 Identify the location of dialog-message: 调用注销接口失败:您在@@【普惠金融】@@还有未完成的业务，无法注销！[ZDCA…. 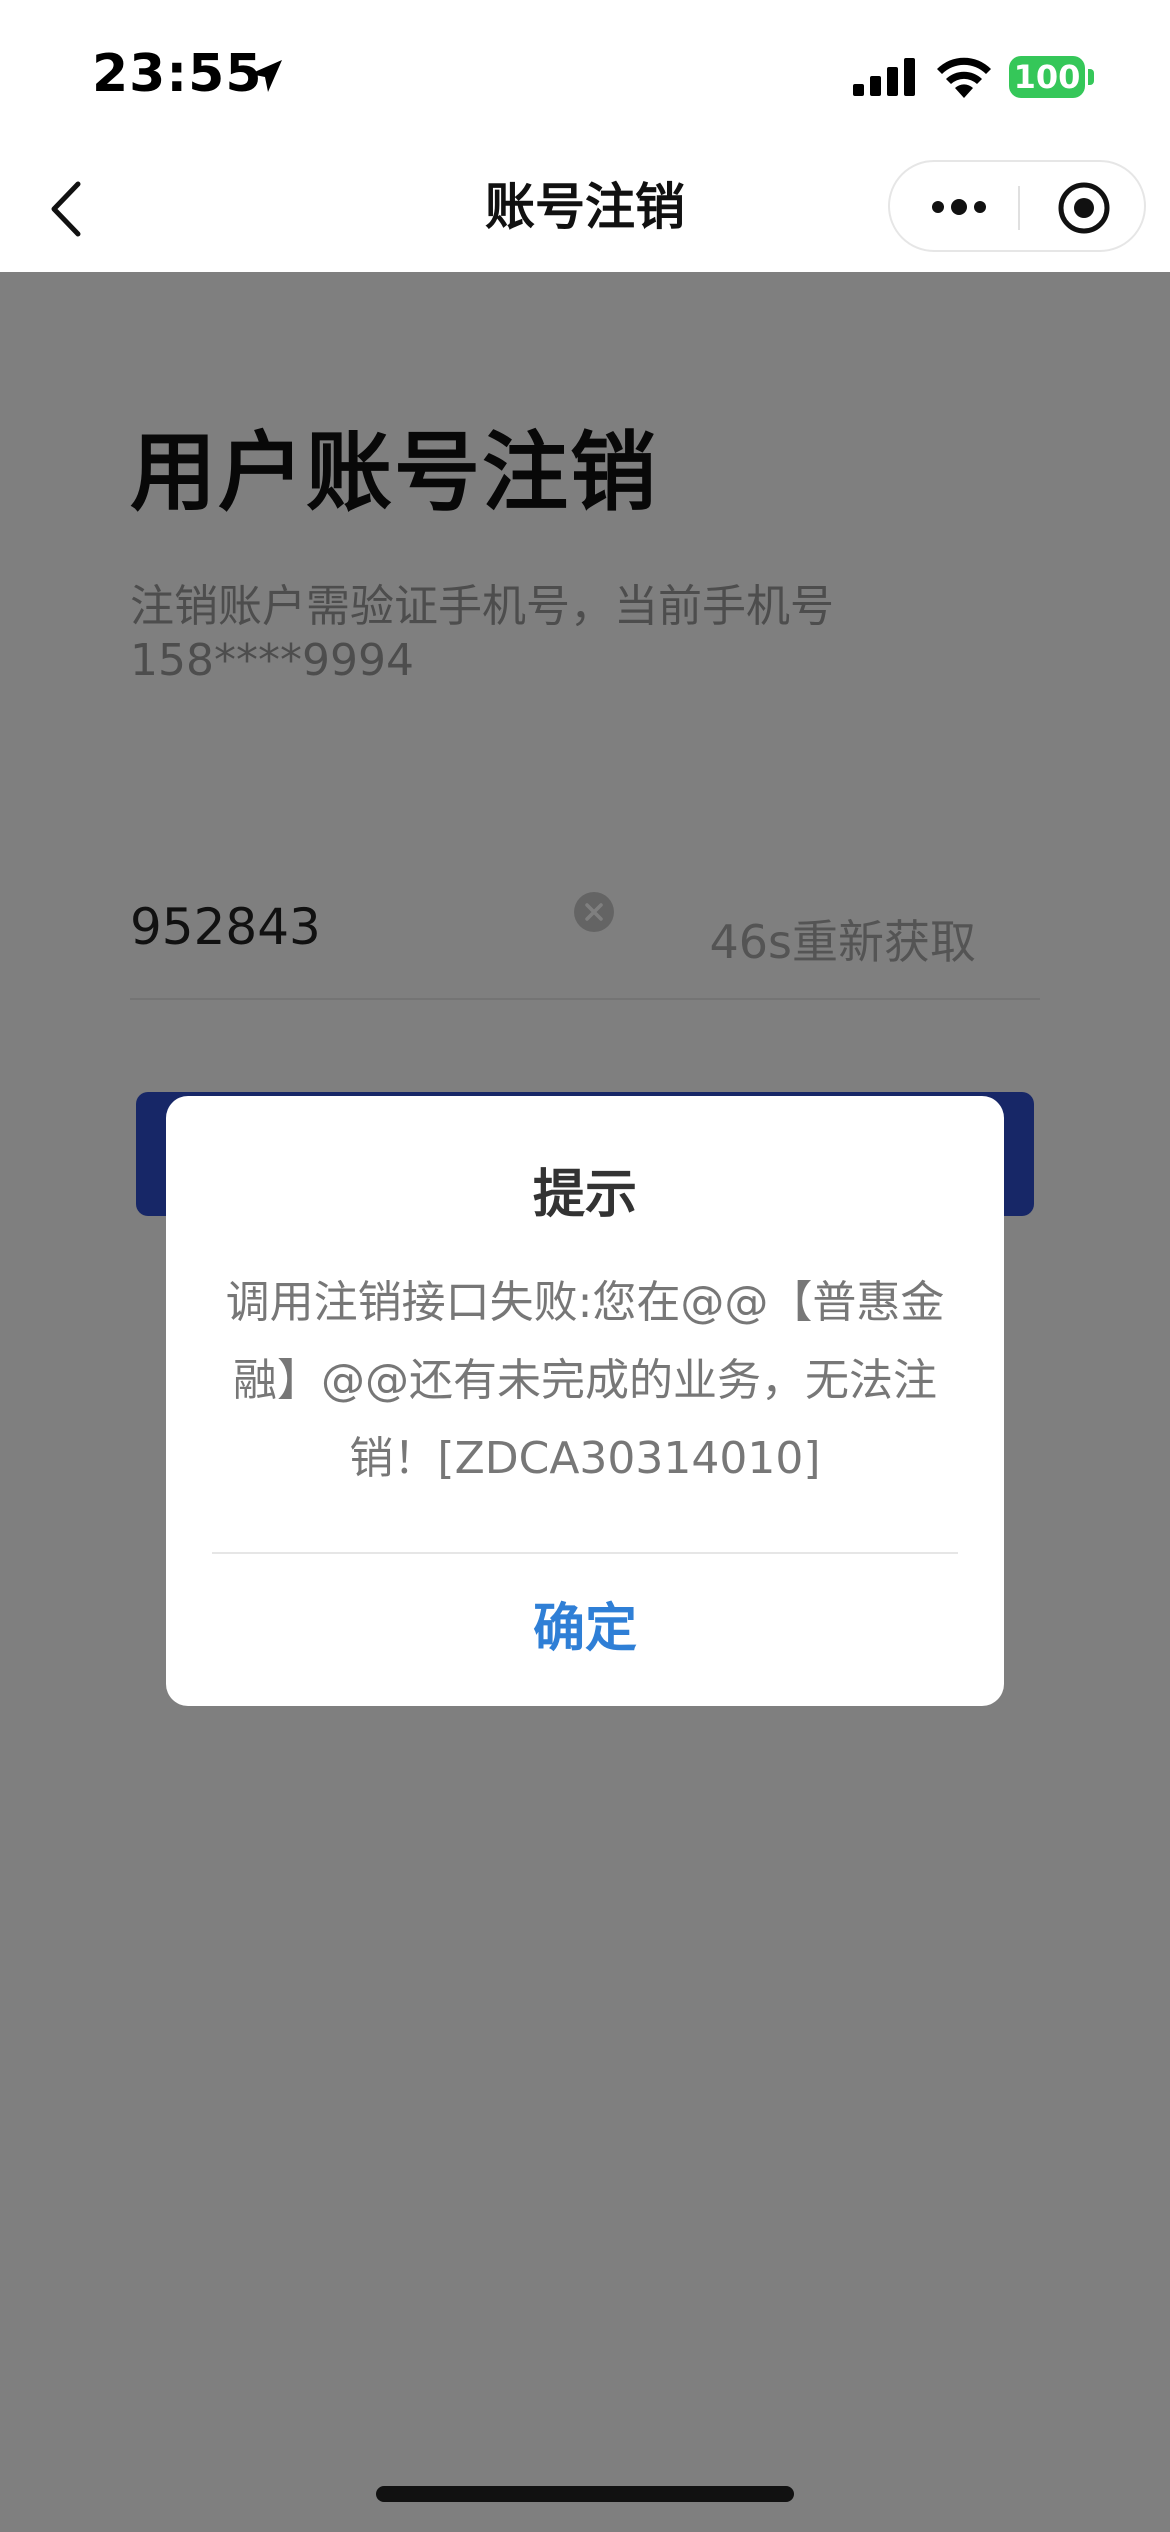
(585, 1380).